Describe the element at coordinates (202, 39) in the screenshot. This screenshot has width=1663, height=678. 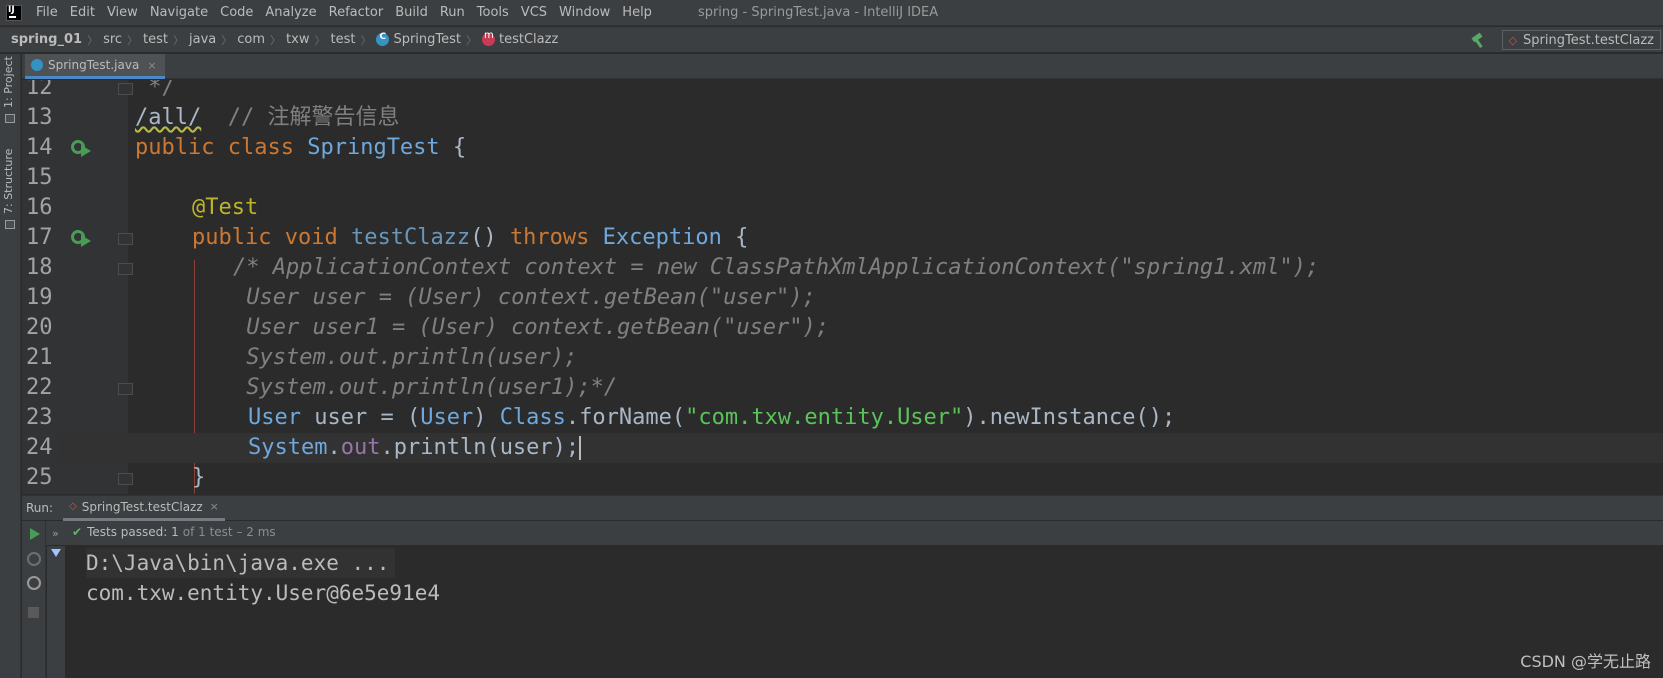
I see `breadcrumb-java: java` at that location.